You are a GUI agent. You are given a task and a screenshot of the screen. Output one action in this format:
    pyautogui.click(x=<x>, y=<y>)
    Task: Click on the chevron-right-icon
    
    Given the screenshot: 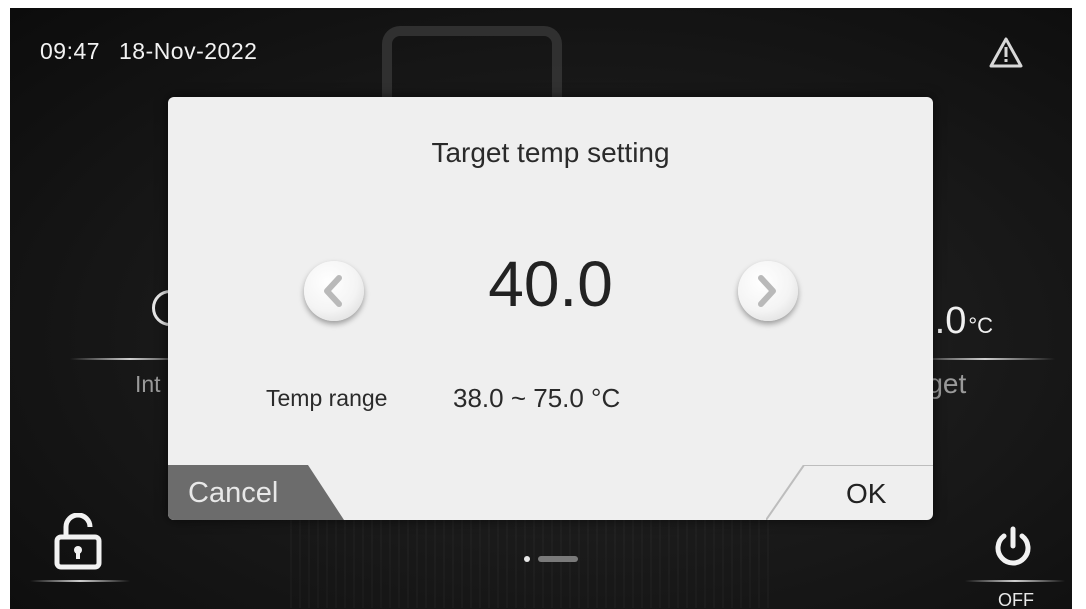 What is the action you would take?
    pyautogui.click(x=767, y=291)
    